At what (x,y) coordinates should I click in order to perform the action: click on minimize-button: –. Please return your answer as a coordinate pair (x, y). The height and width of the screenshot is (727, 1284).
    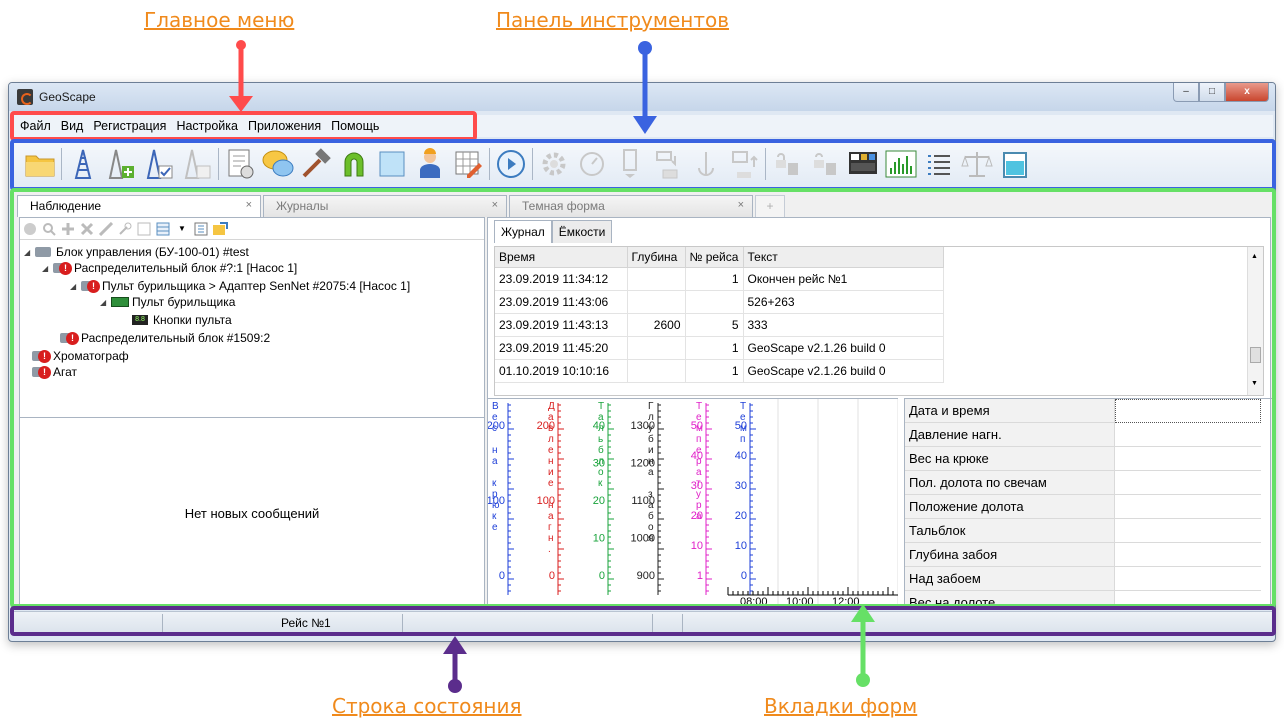
    Looking at the image, I should click on (1186, 92).